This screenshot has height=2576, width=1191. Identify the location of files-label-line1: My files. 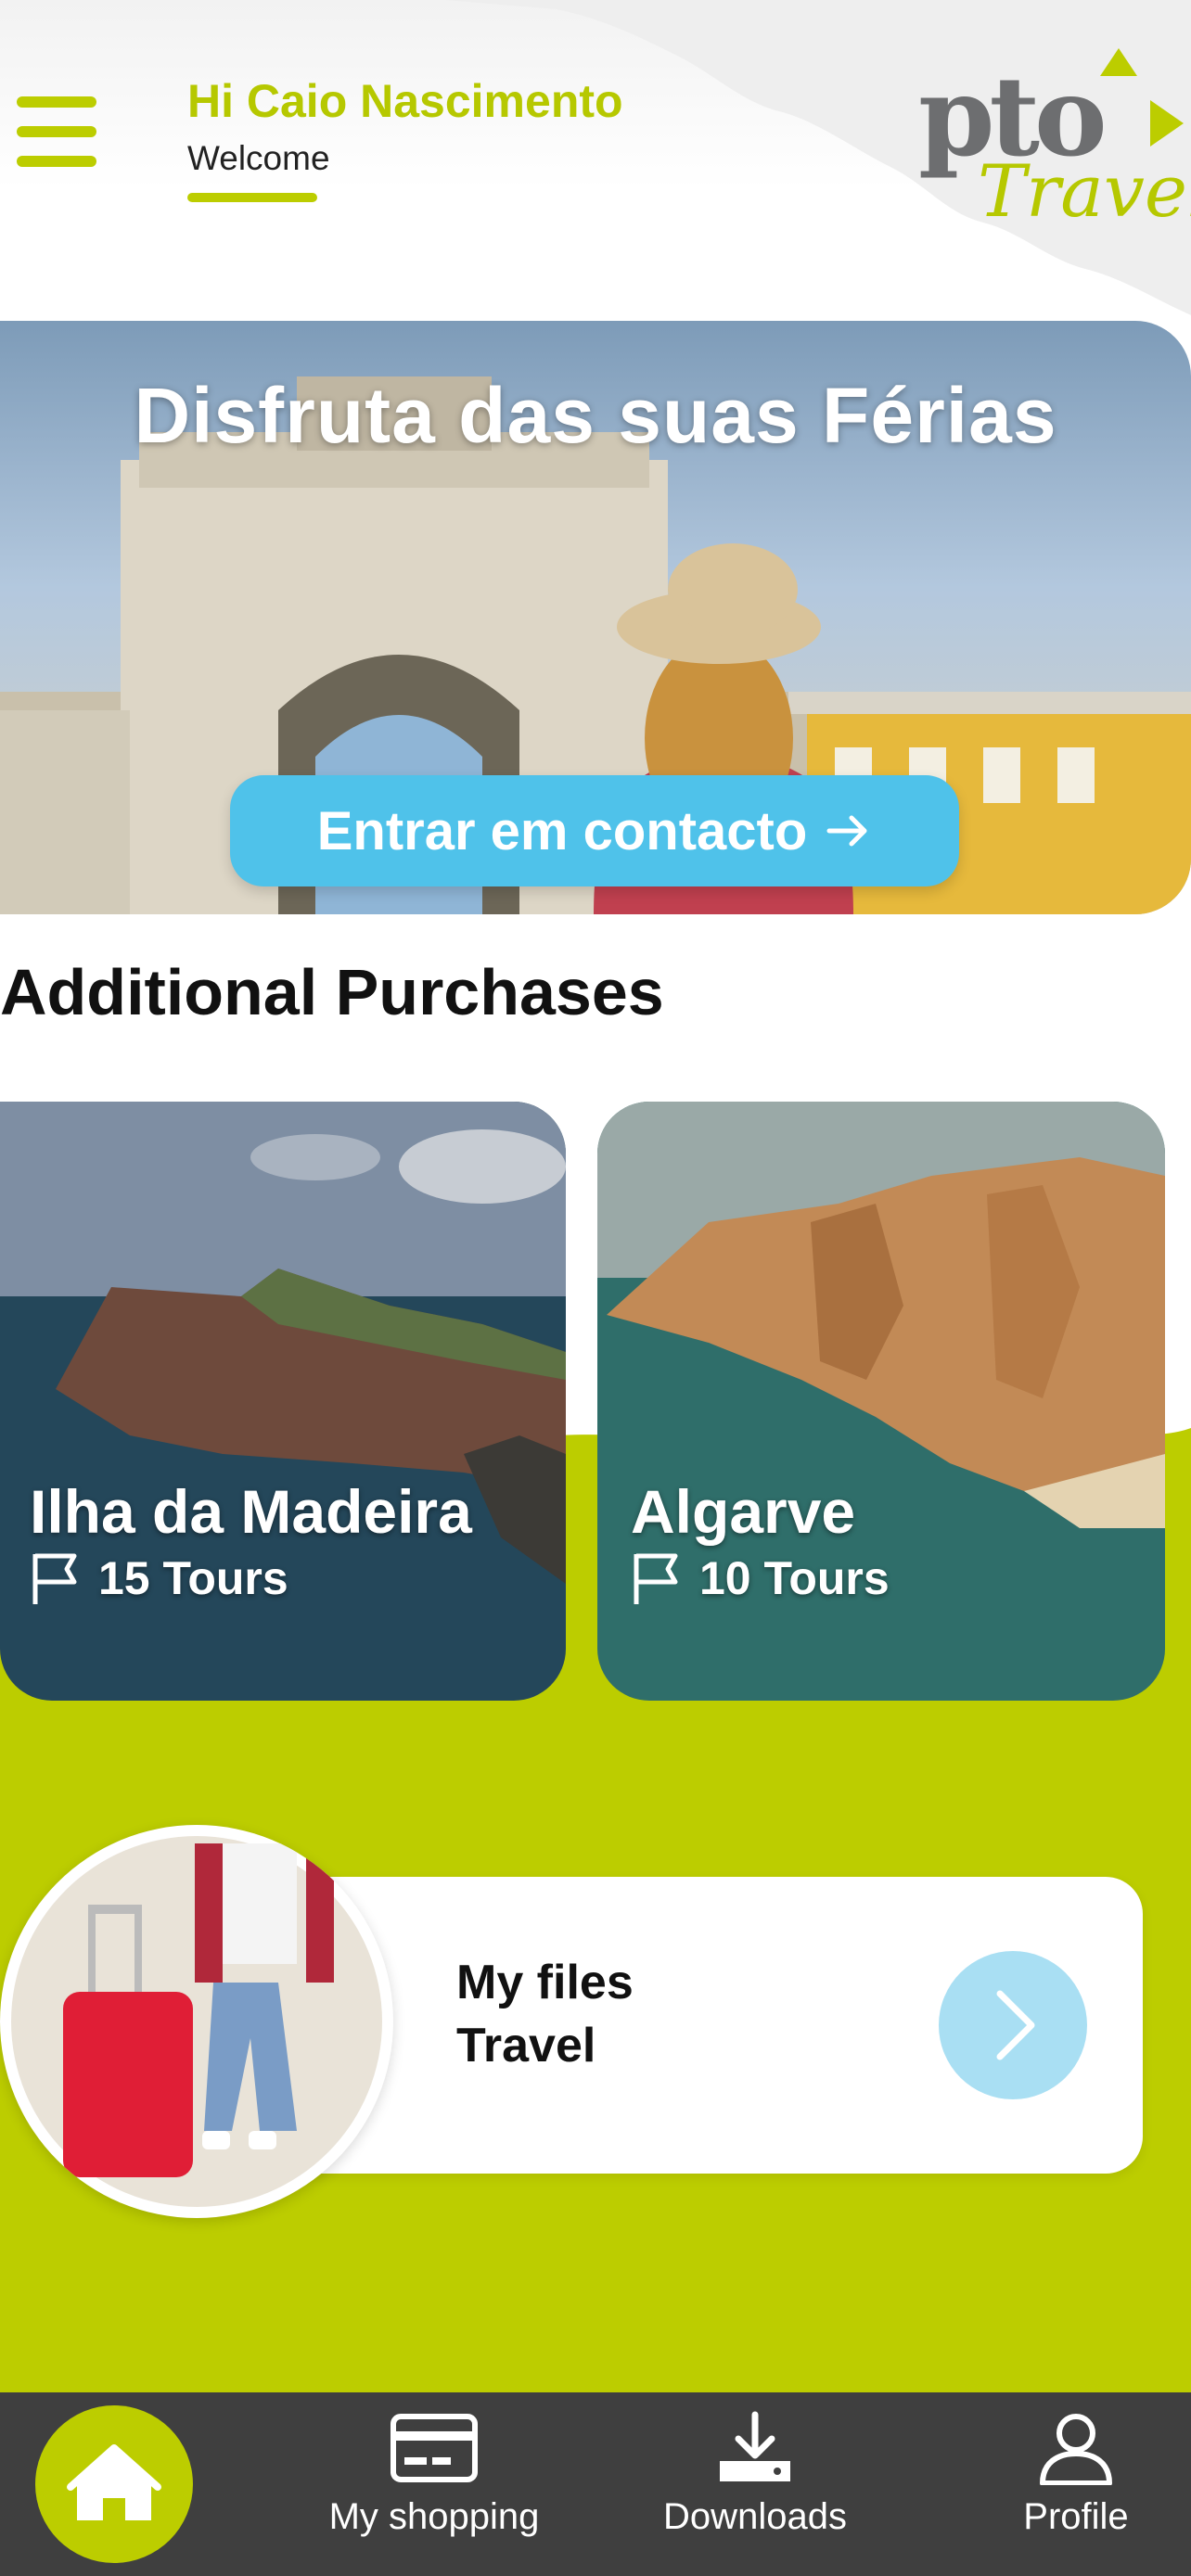
(545, 1982).